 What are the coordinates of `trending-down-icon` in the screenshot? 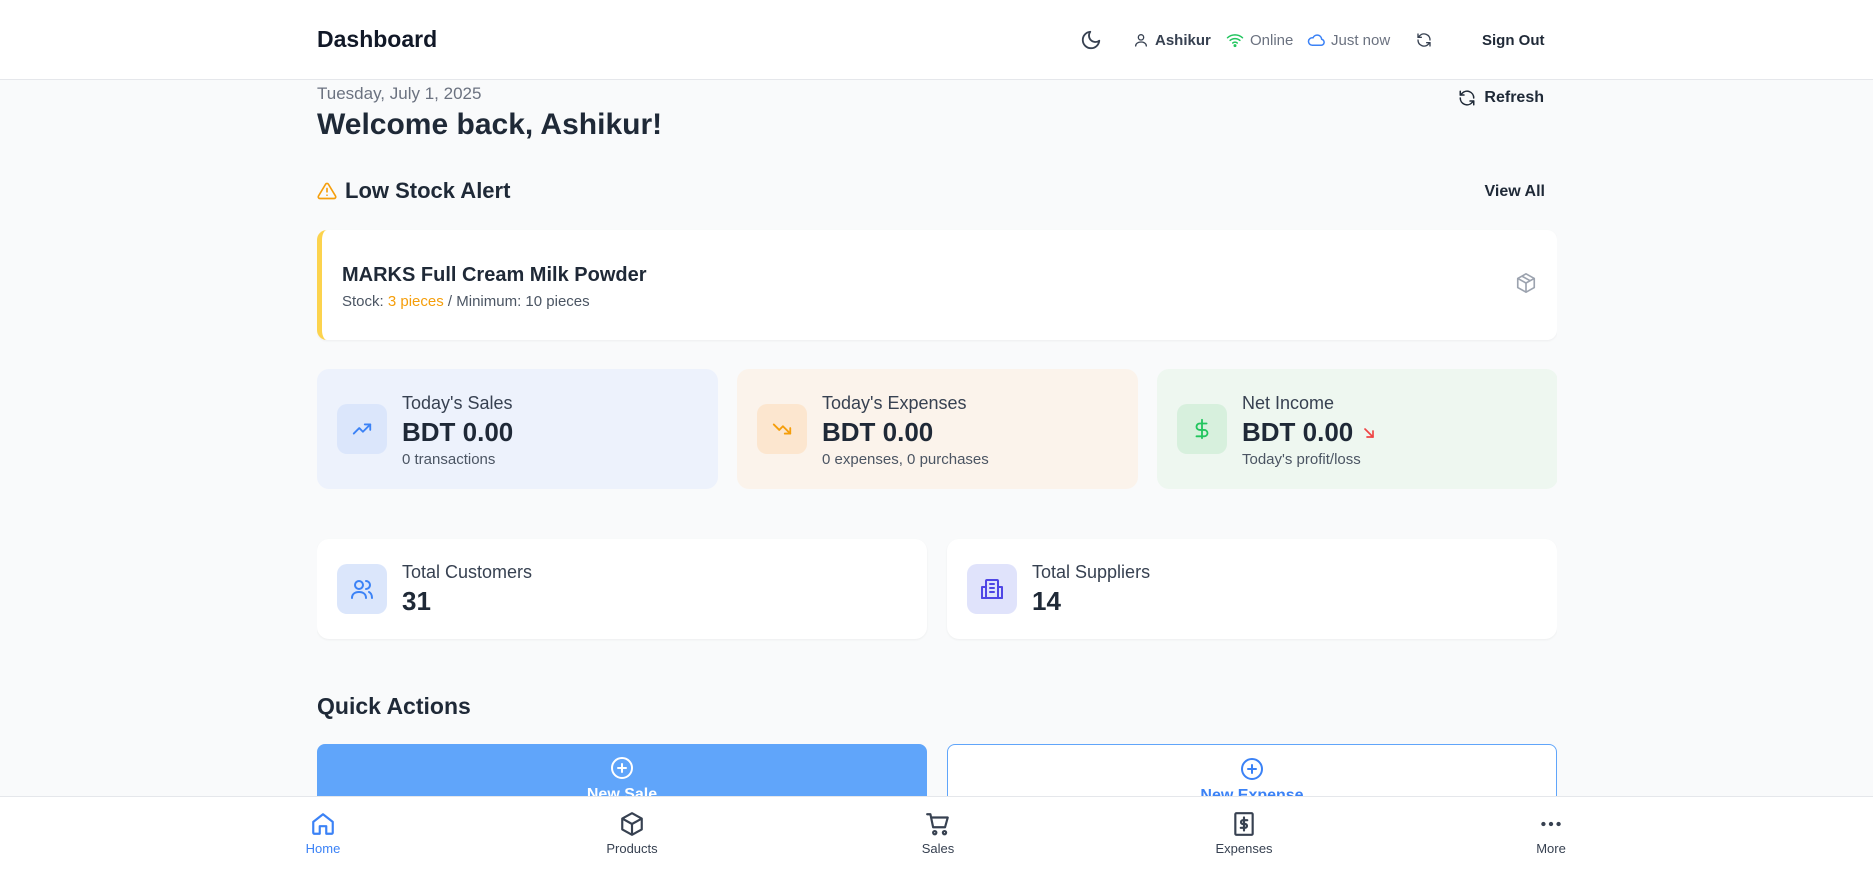 It's located at (782, 429).